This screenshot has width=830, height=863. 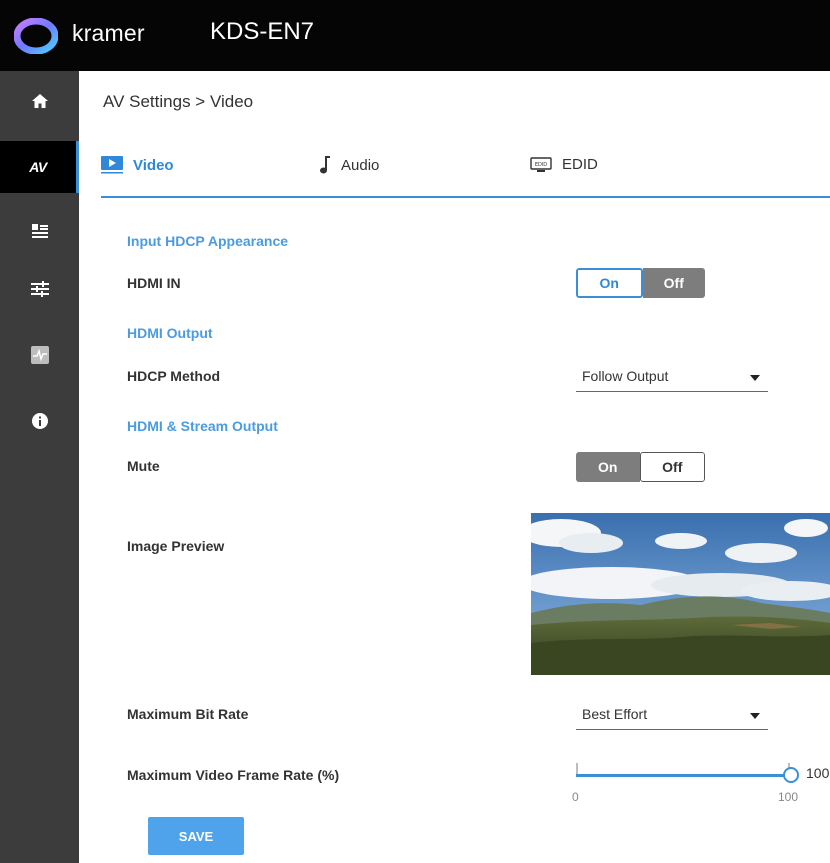 I want to click on hdmi-in-off-option: Off, so click(x=673, y=283).